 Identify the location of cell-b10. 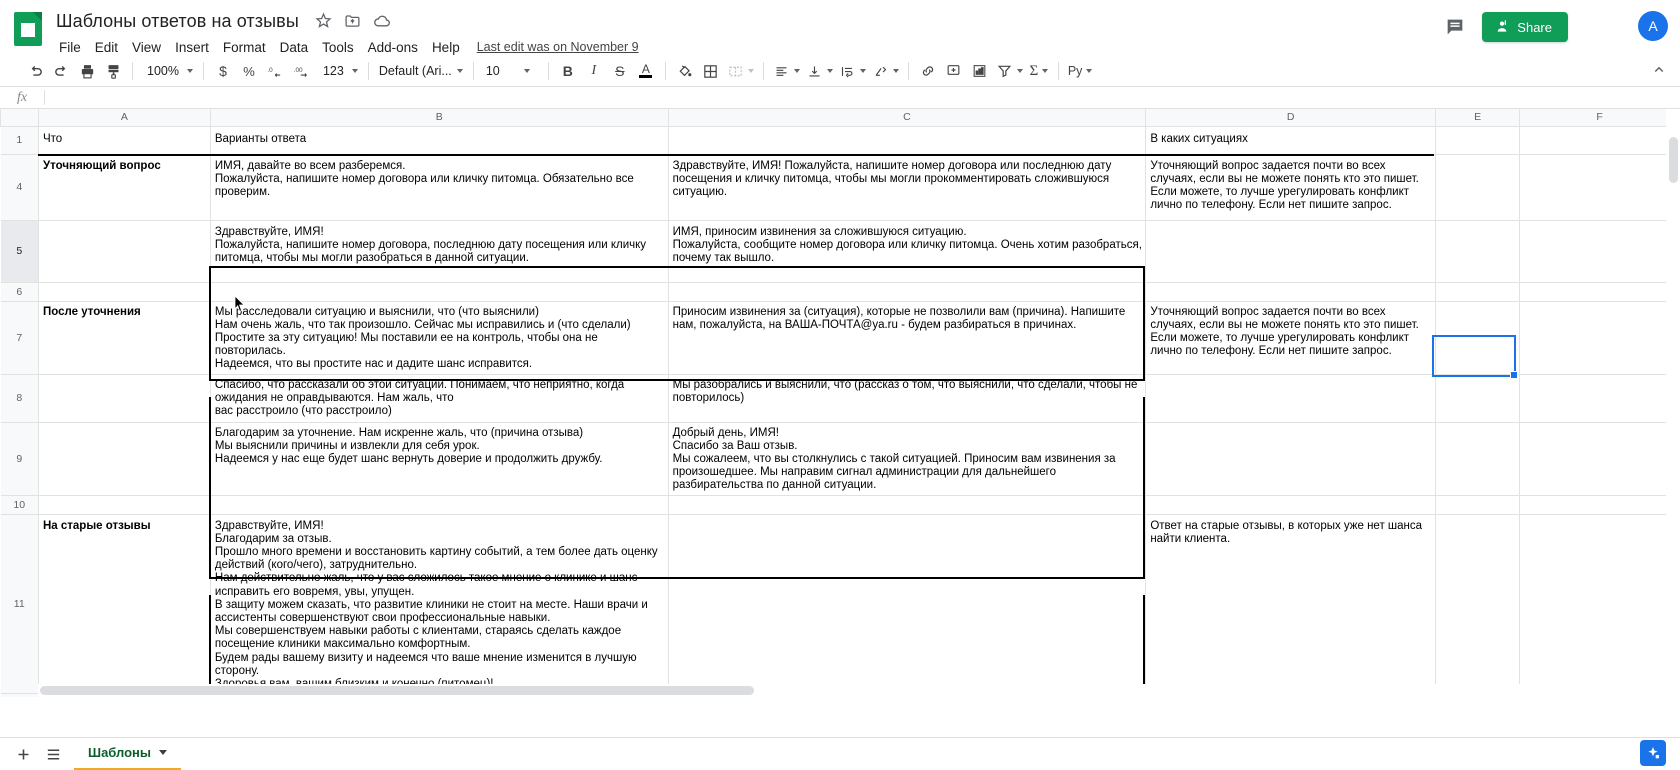
(439, 504).